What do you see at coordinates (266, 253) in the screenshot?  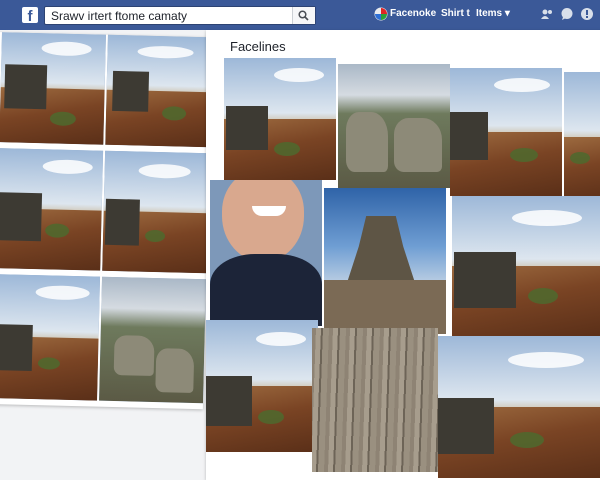 I see `profile-photo` at bounding box center [266, 253].